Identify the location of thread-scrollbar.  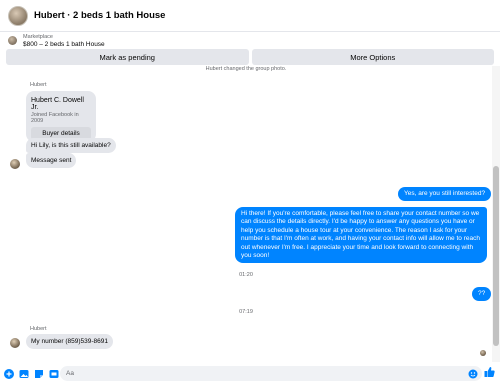
(496, 214).